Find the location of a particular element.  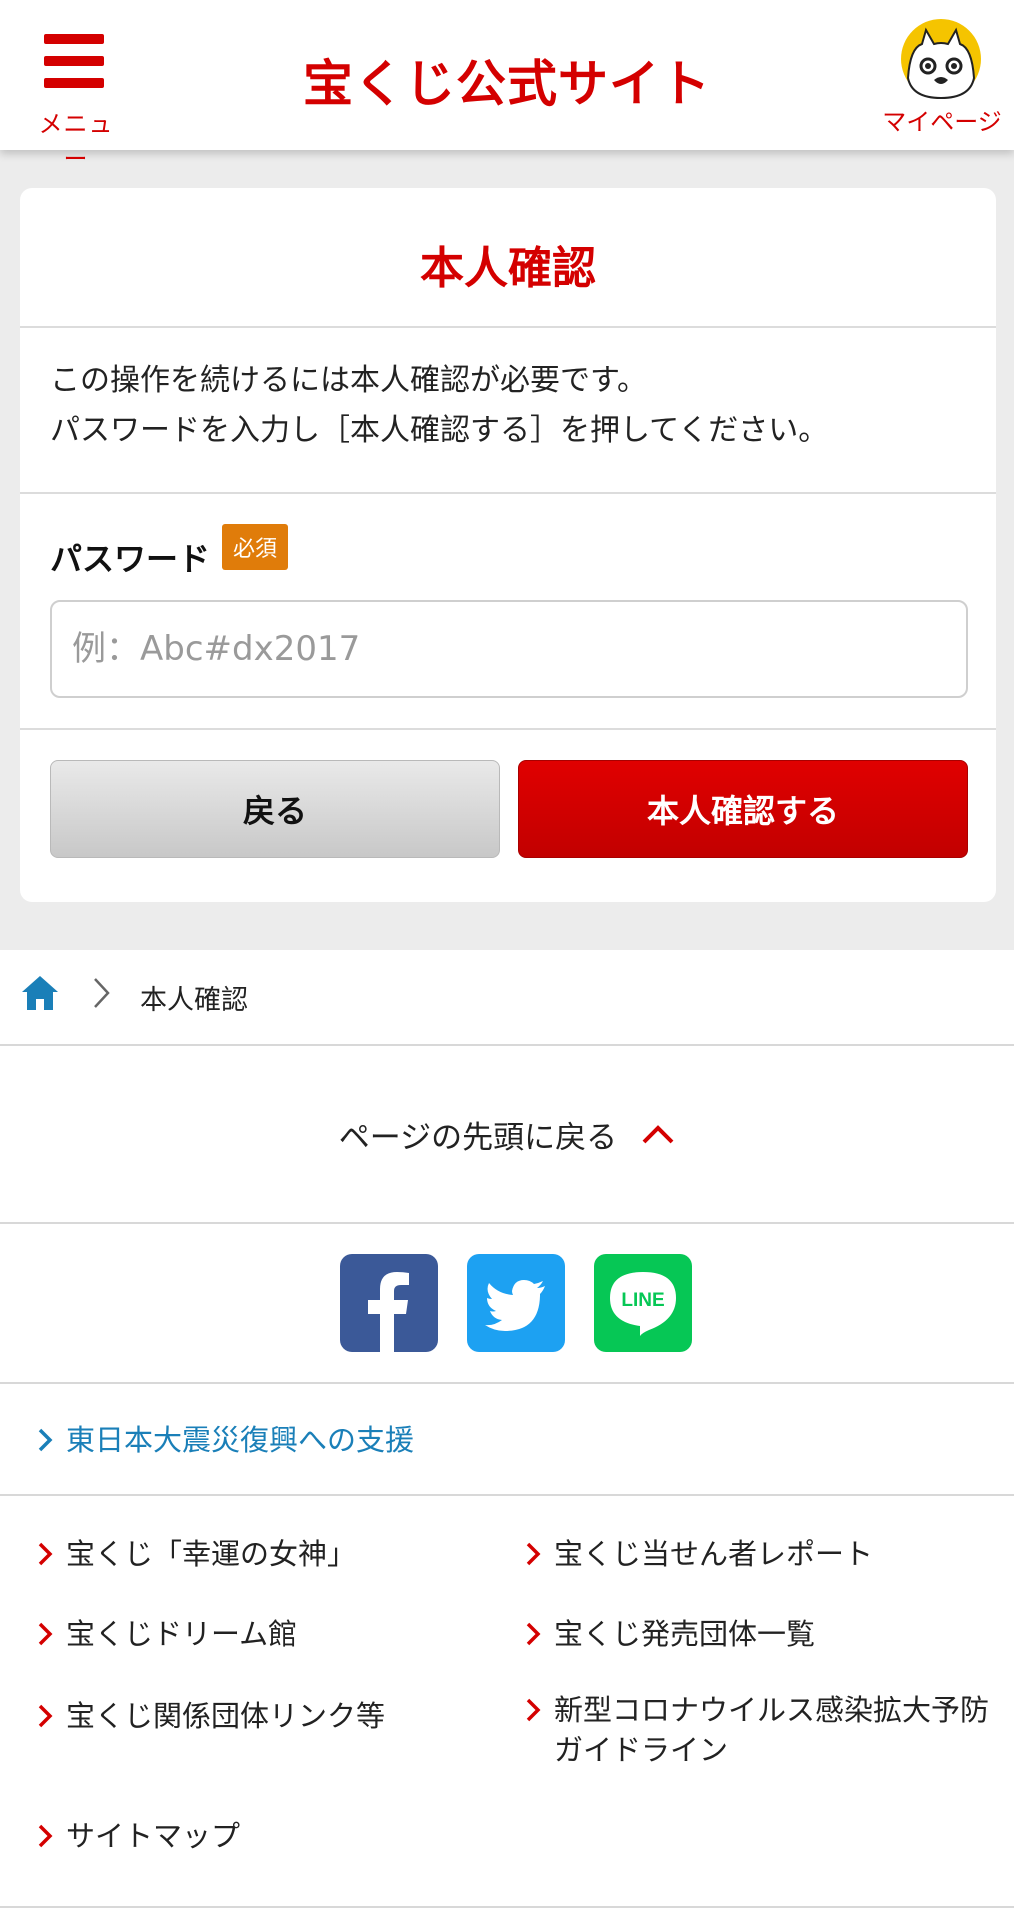

page-title: 本人確認 is located at coordinates (508, 268).